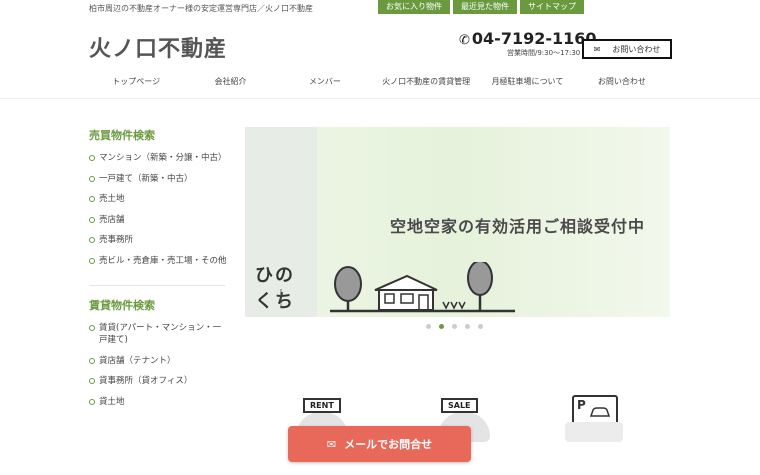  What do you see at coordinates (136, 81) in the screenshot?
I see `nav-item-top: トップページ` at bounding box center [136, 81].